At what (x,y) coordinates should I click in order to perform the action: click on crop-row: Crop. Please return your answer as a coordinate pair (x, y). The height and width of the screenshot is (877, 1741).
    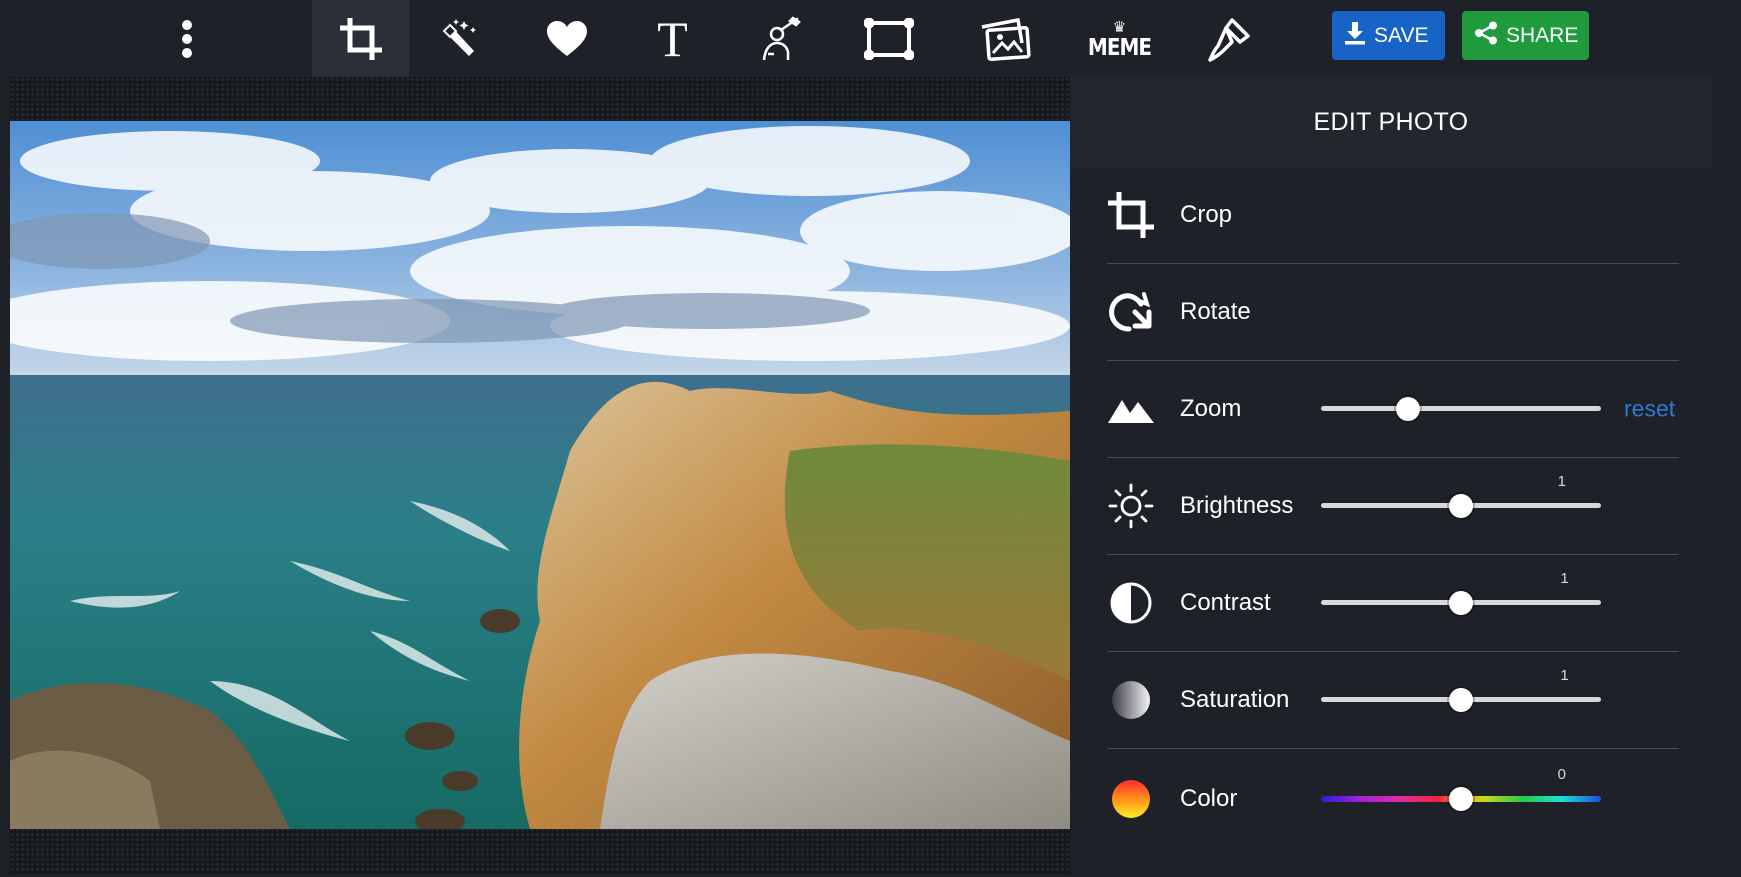
    Looking at the image, I should click on (1393, 215).